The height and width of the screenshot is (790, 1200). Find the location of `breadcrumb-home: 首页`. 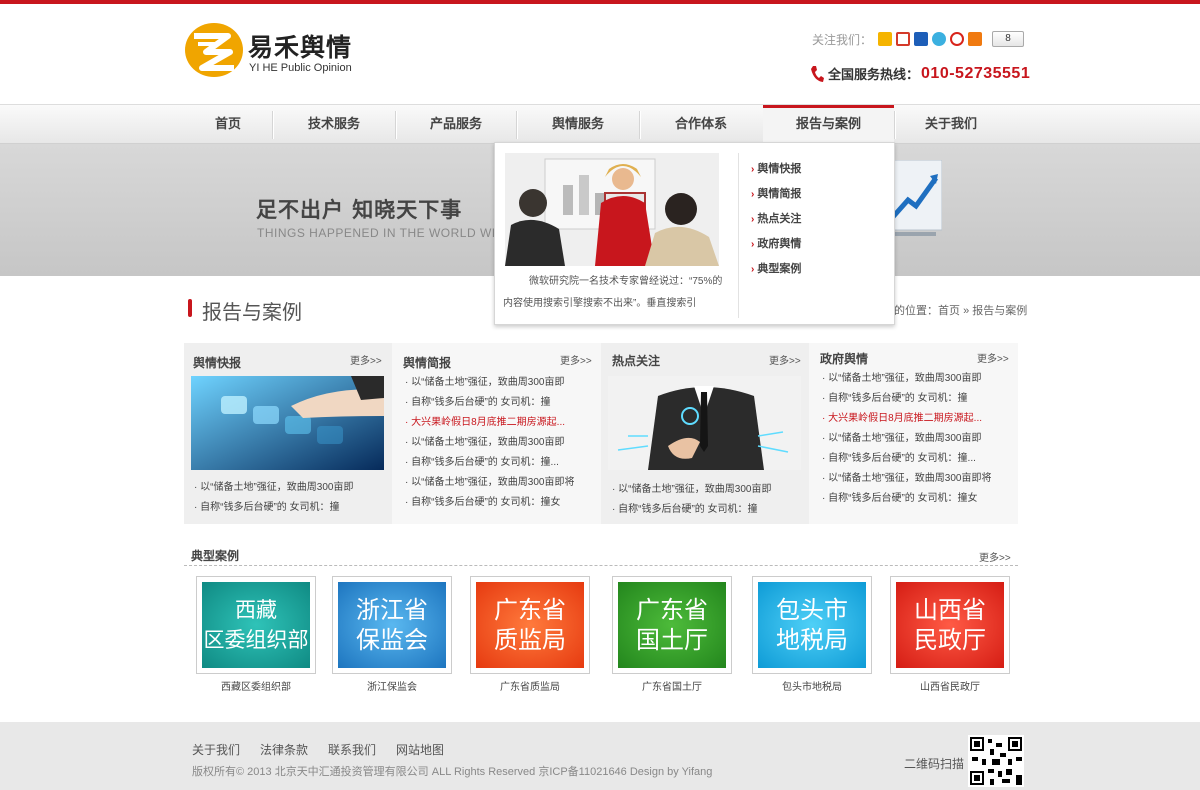

breadcrumb-home: 首页 is located at coordinates (949, 311).